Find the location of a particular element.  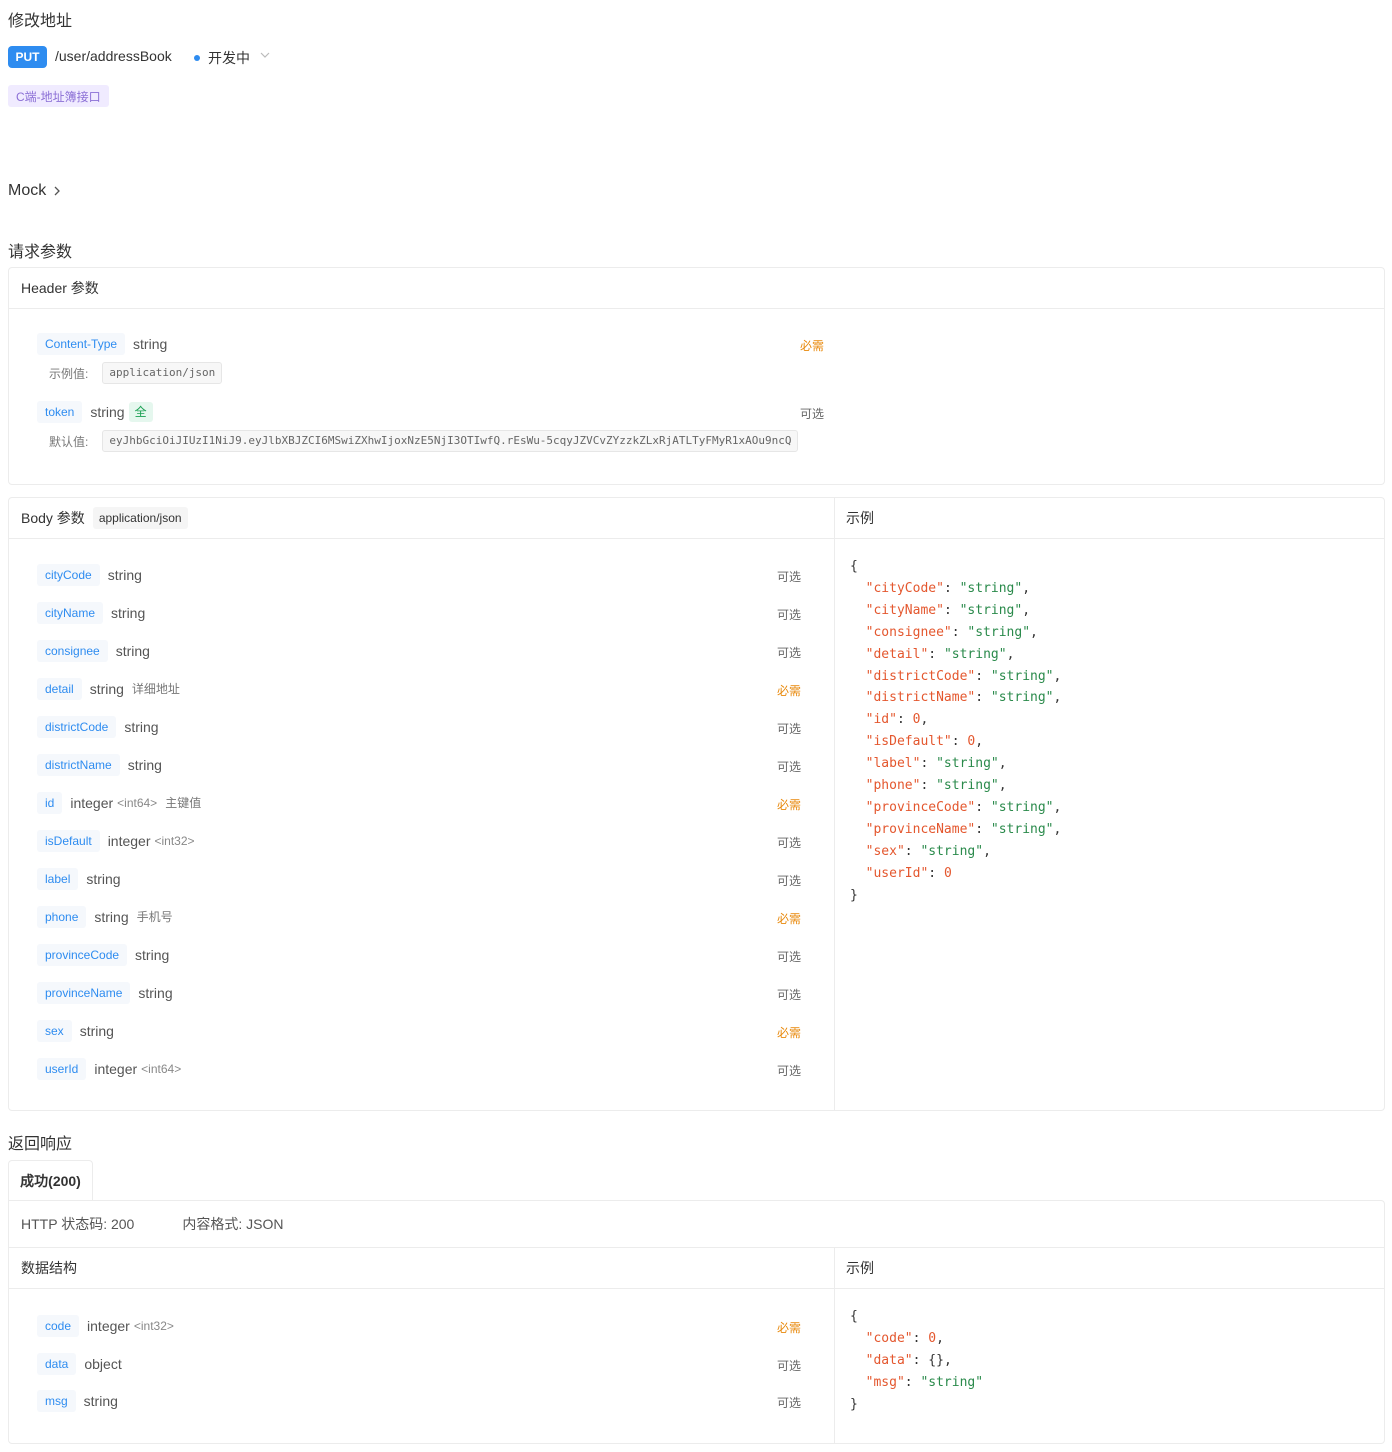

param-description: 详细地址 is located at coordinates (155, 689).